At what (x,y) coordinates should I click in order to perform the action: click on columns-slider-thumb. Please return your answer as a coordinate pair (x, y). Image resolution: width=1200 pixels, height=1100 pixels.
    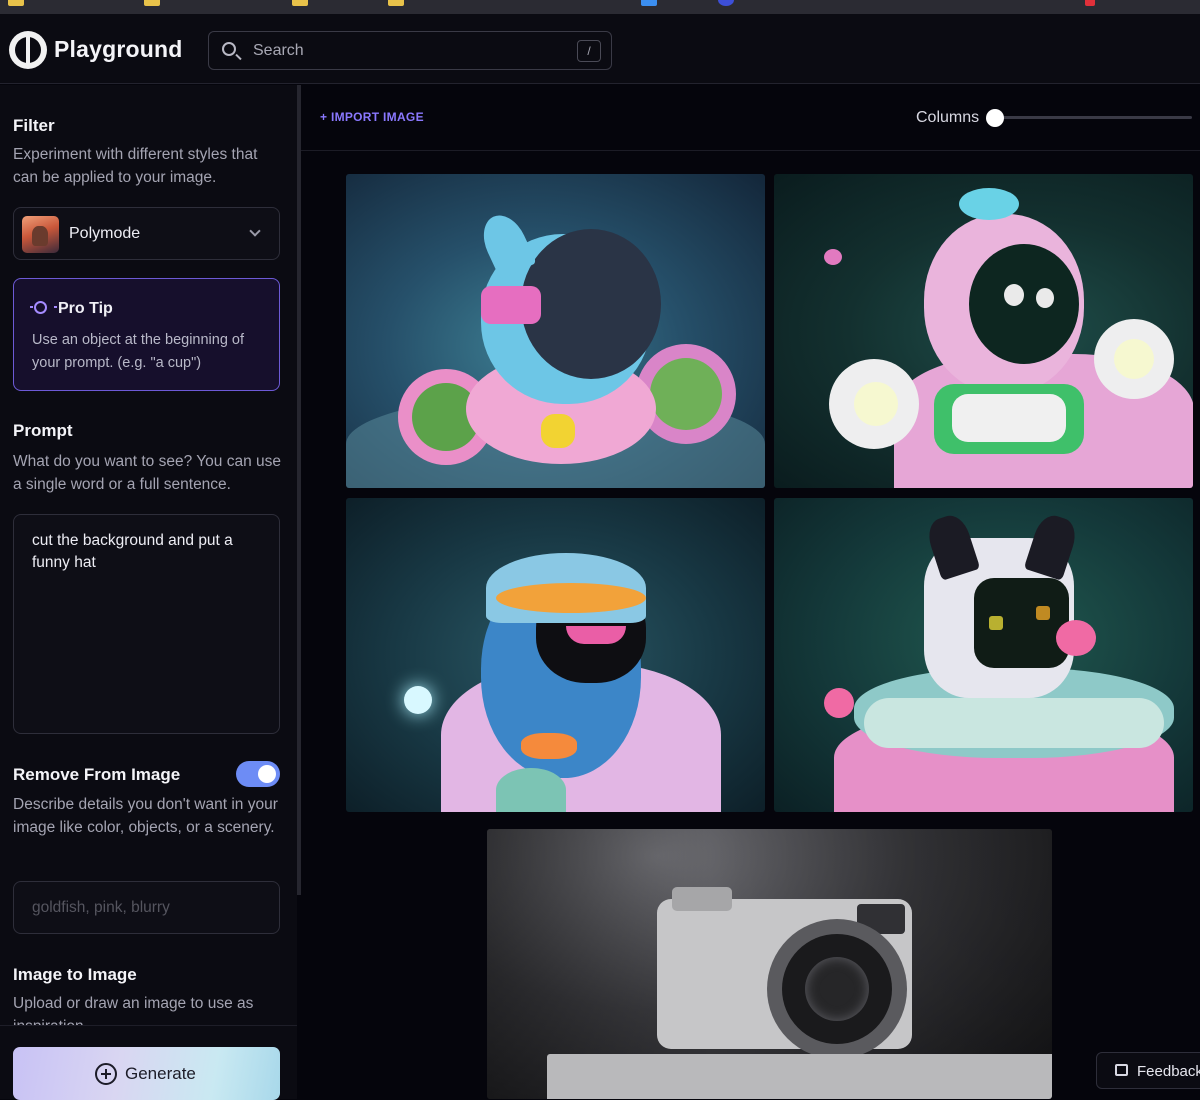
    Looking at the image, I should click on (995, 118).